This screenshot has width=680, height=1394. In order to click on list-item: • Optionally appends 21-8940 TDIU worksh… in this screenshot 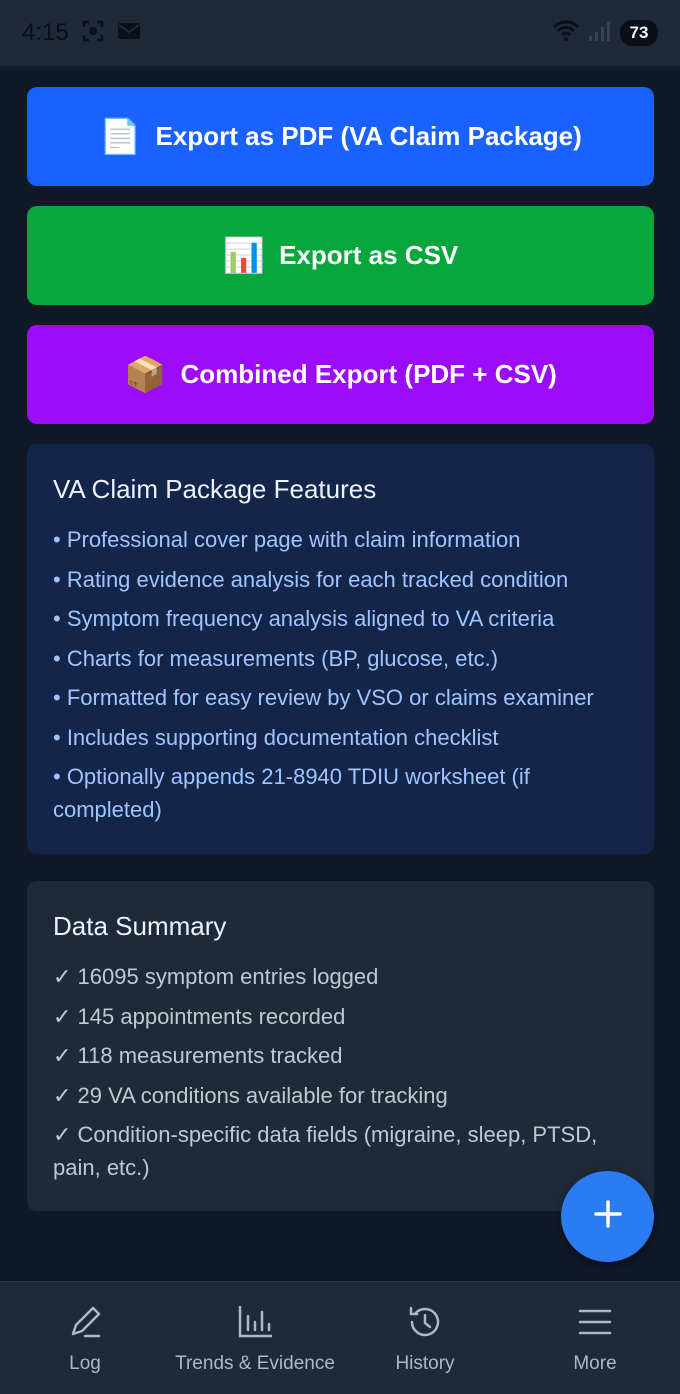, I will do `click(291, 793)`.